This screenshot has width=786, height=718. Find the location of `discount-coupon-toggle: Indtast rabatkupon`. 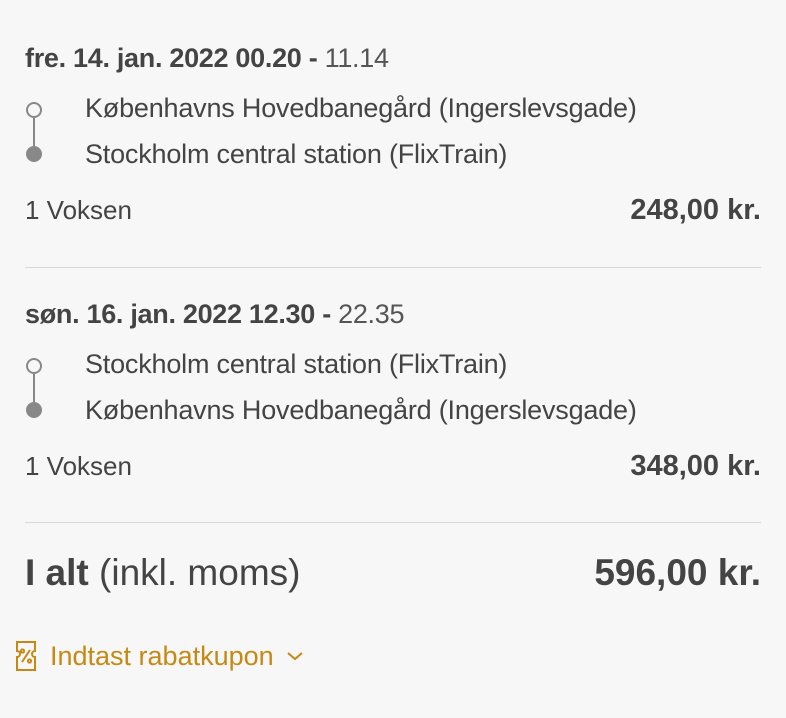

discount-coupon-toggle: Indtast rabatkupon is located at coordinates (159, 656).